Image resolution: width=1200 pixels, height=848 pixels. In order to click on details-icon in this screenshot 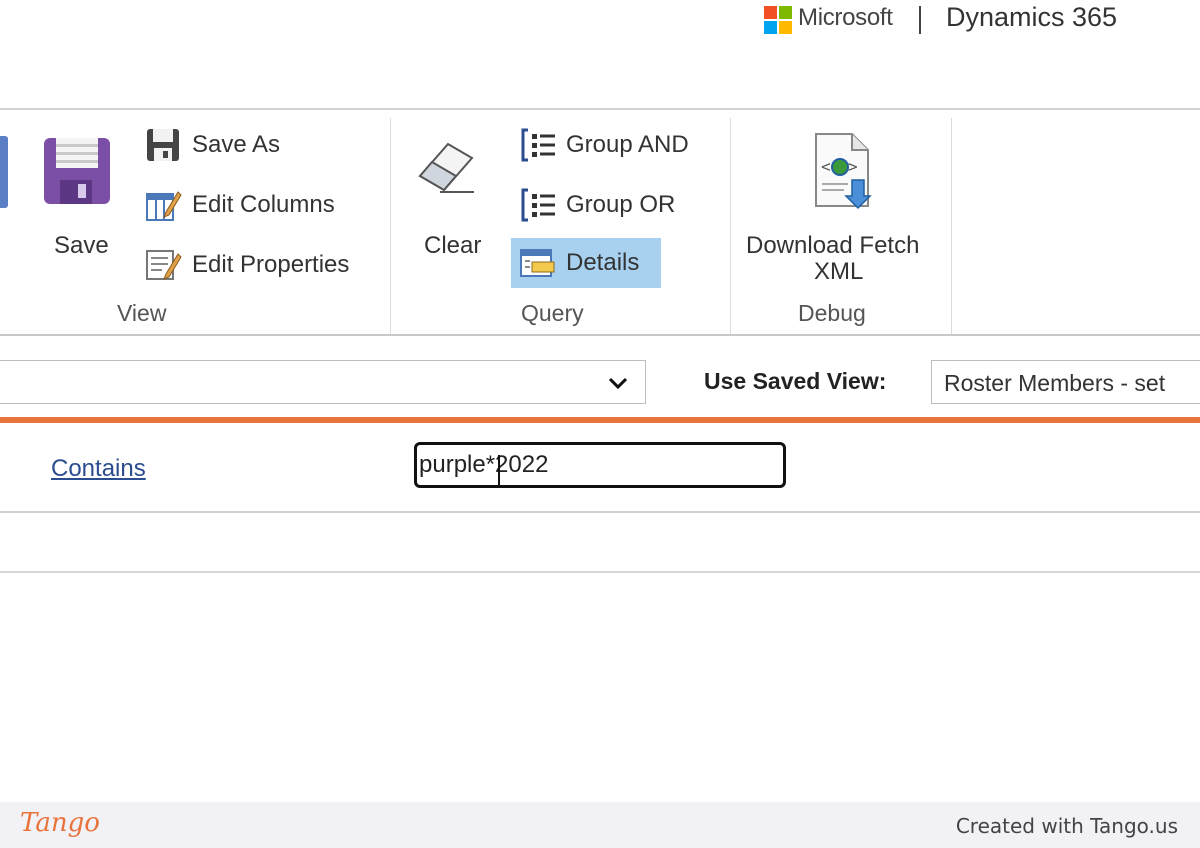, I will do `click(537, 263)`.